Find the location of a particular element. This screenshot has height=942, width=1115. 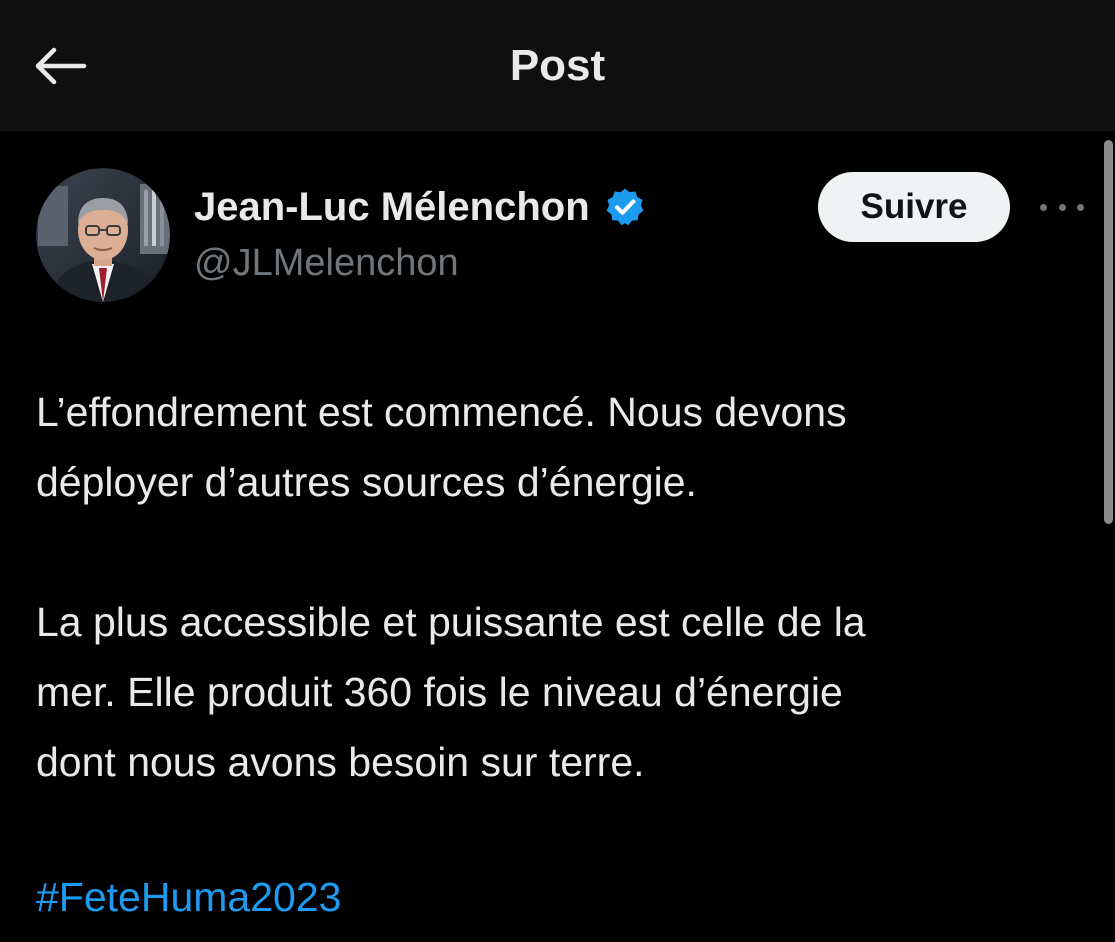

page-title: Post is located at coordinates (557, 65).